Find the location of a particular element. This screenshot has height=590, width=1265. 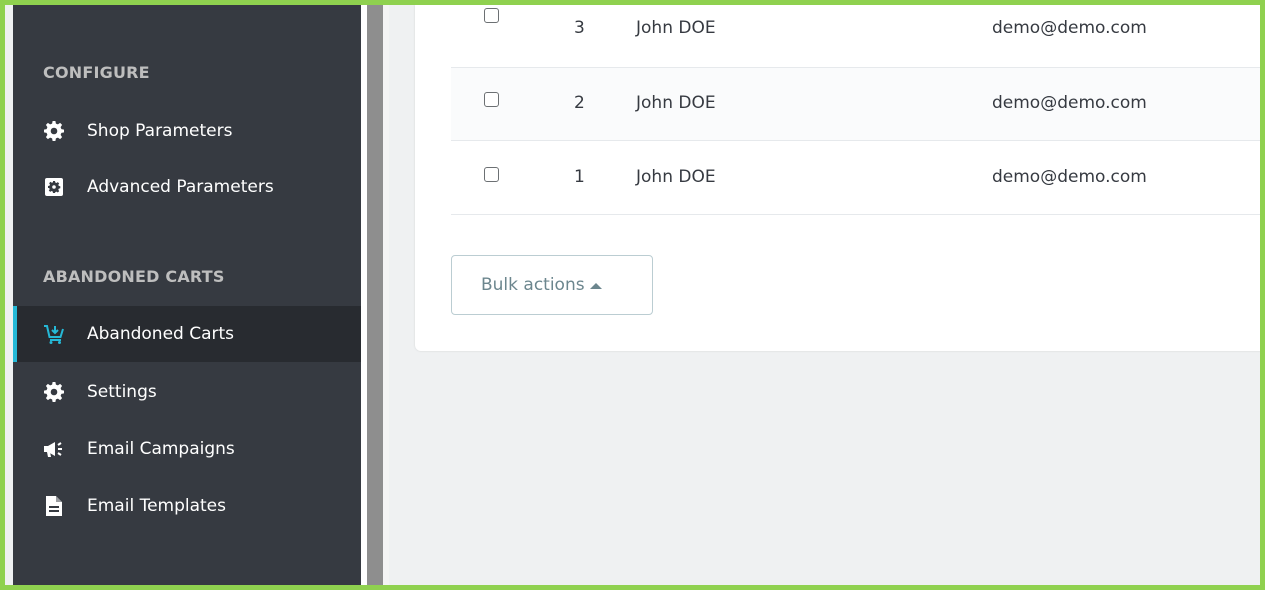

table-row: 3 John DOE demo@demo.com is located at coordinates (855, 36).